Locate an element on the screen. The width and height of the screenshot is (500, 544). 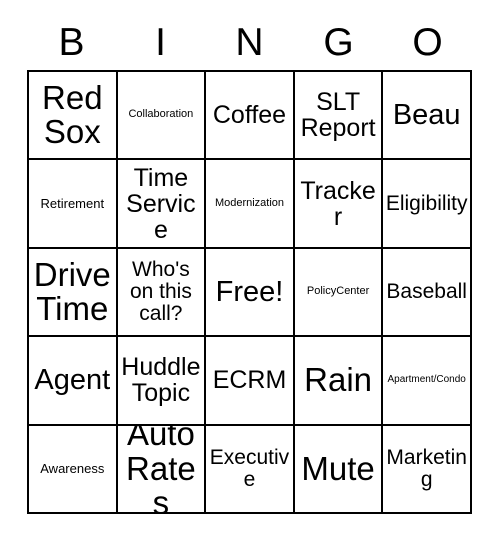
bingo-cell-label: Free! is located at coordinates (249, 291).